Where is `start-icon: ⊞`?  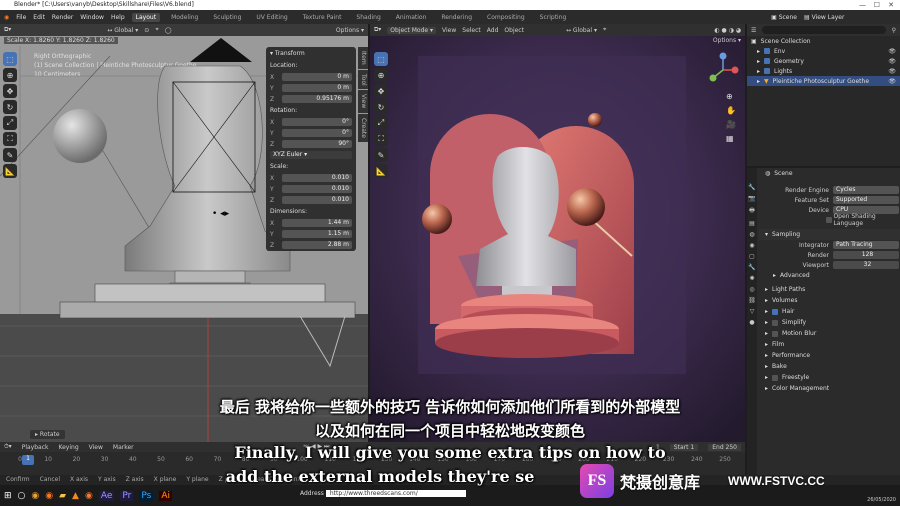 start-icon: ⊞ is located at coordinates (8, 496).